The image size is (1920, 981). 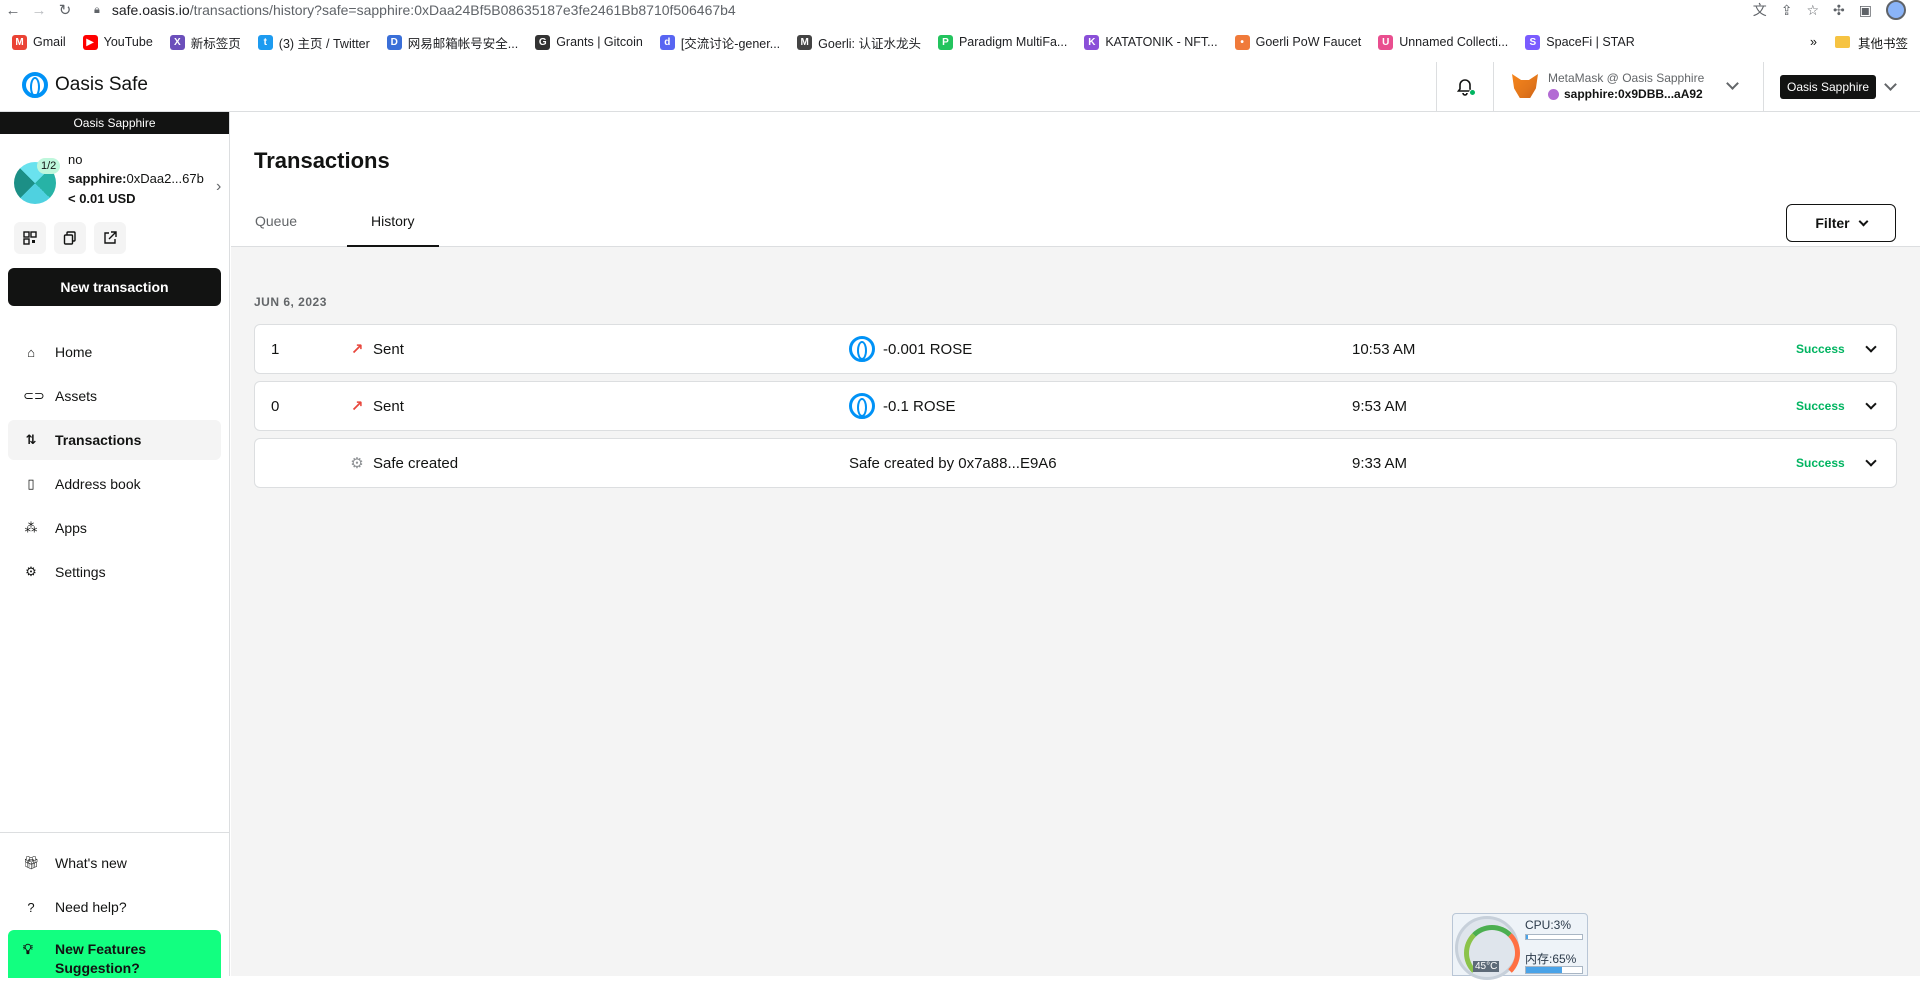 What do you see at coordinates (39, 42) in the screenshot?
I see `bookmark-item: M Gmail` at bounding box center [39, 42].